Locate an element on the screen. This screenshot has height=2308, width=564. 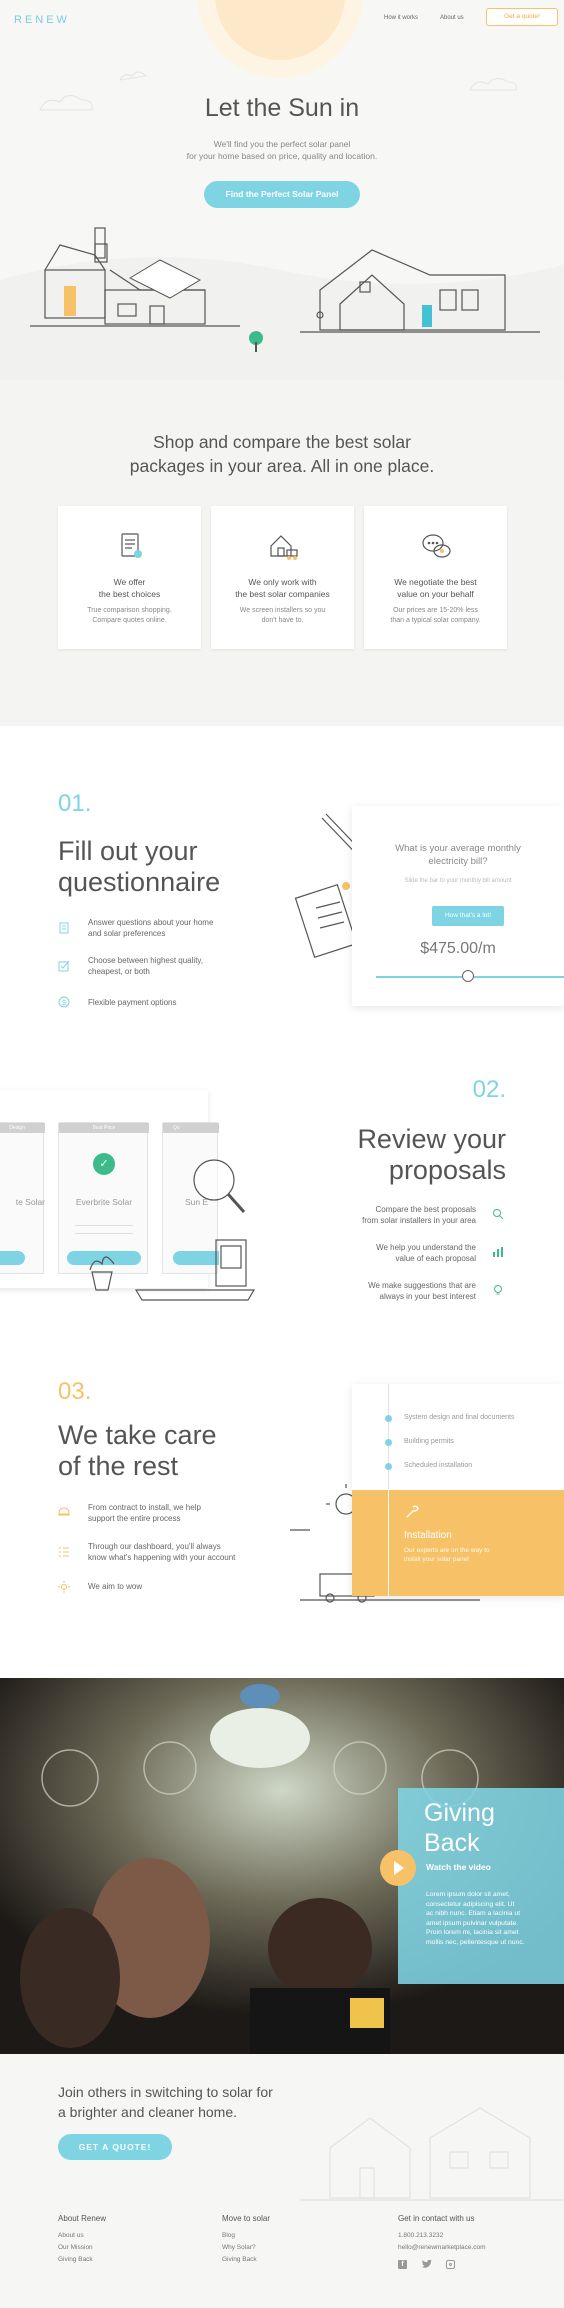
active-step-desc-line2: install your solar panel is located at coordinates (436, 1559).